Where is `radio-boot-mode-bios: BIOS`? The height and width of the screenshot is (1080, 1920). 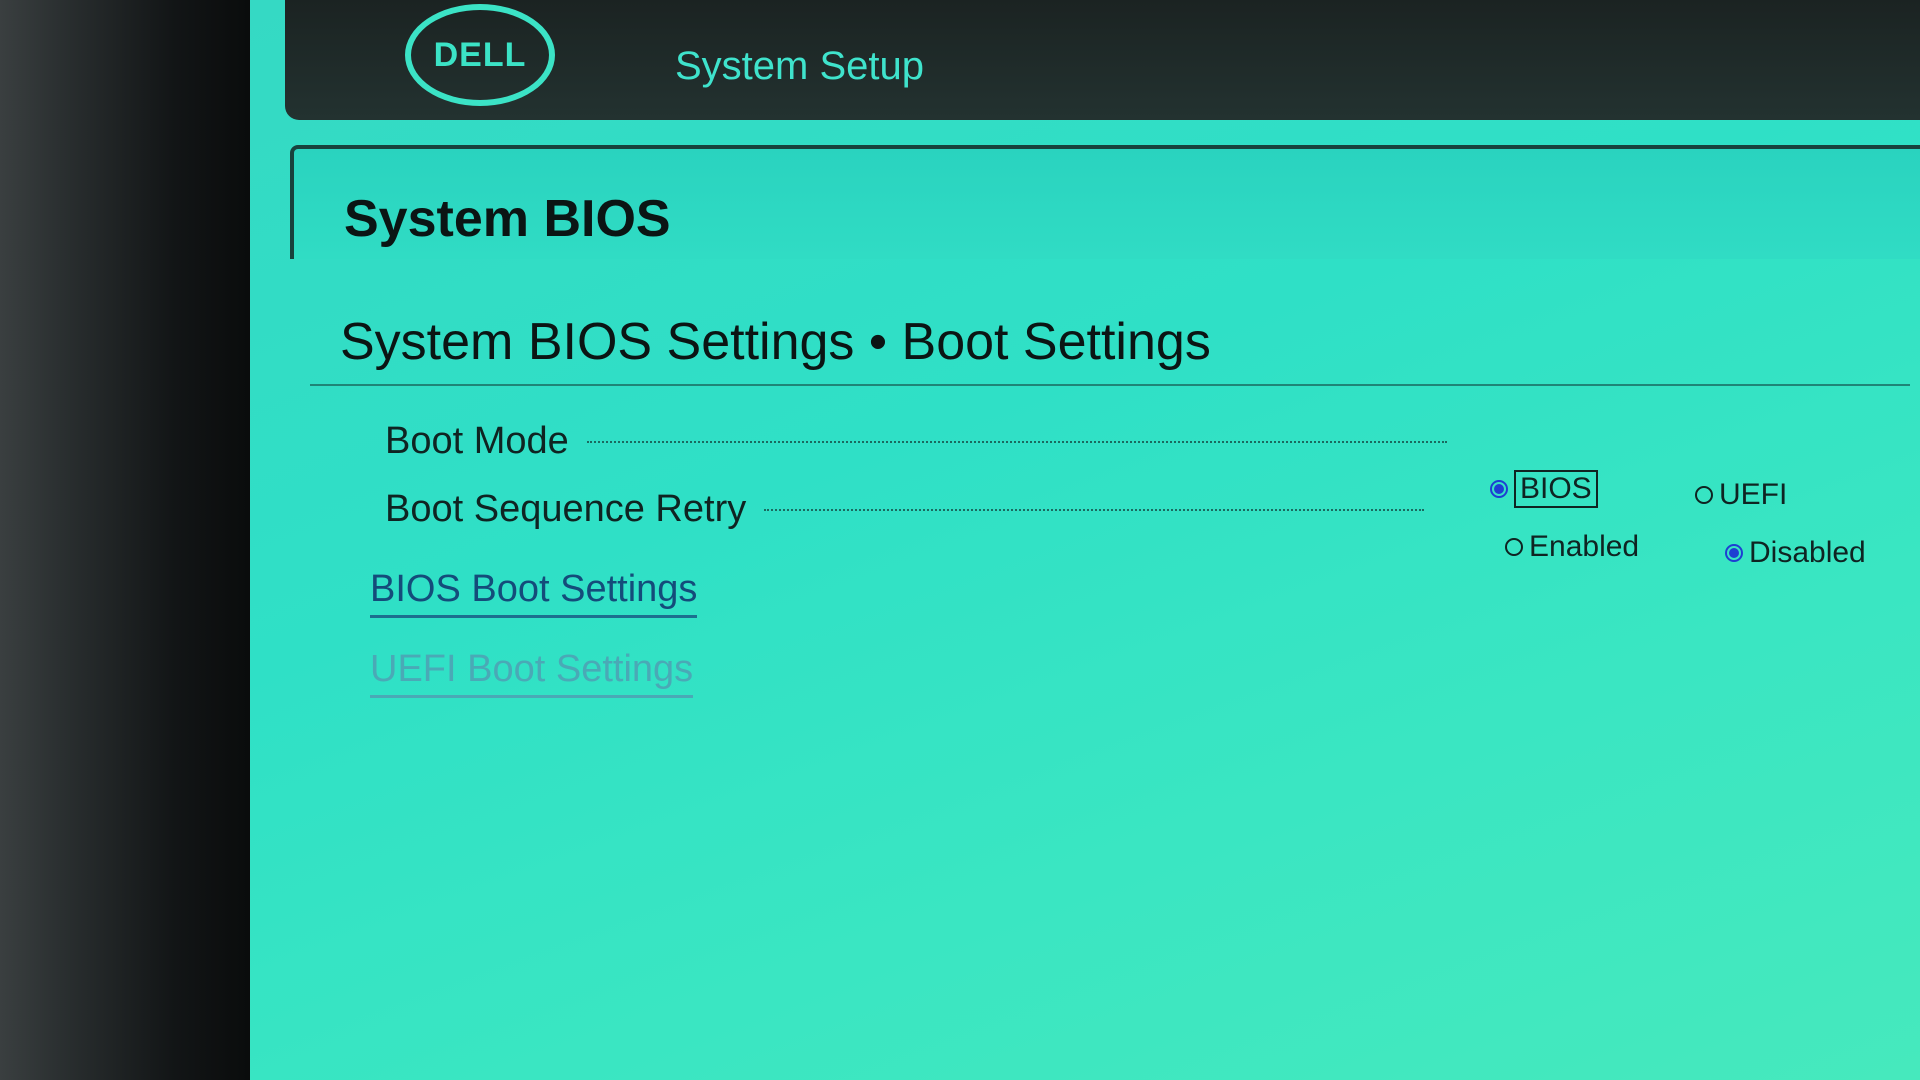 radio-boot-mode-bios: BIOS is located at coordinates (1544, 489).